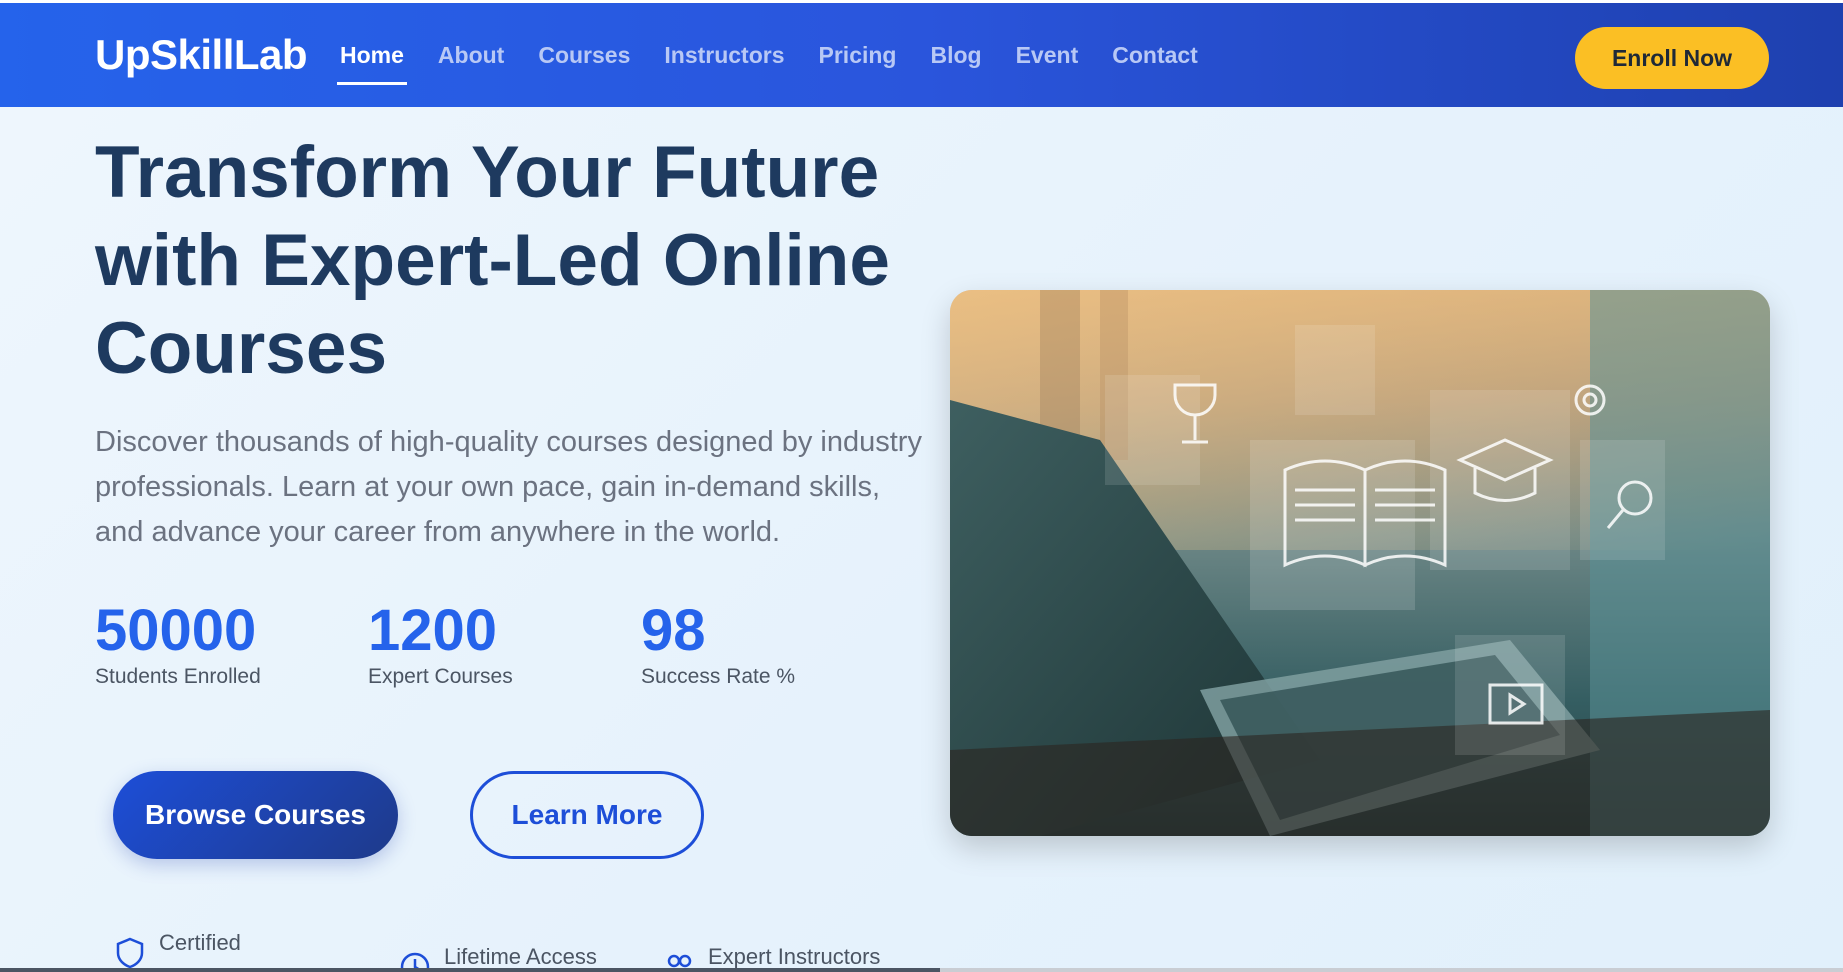 This screenshot has height=972, width=1843. Describe the element at coordinates (255, 815) in the screenshot. I see `browse-courses-button: Browse Courses` at that location.